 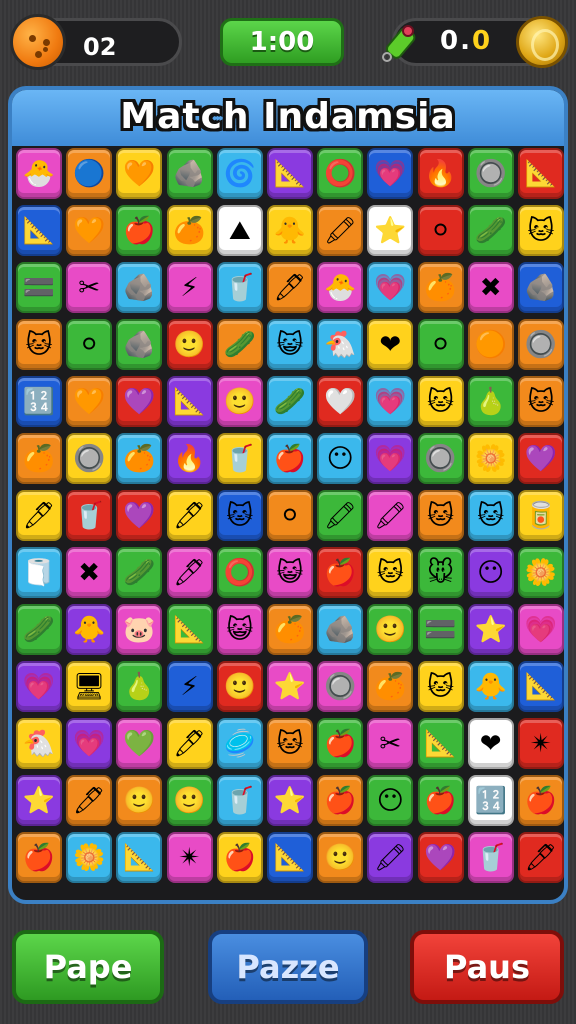 I want to click on game-tile: ✂, so click(x=89, y=287).